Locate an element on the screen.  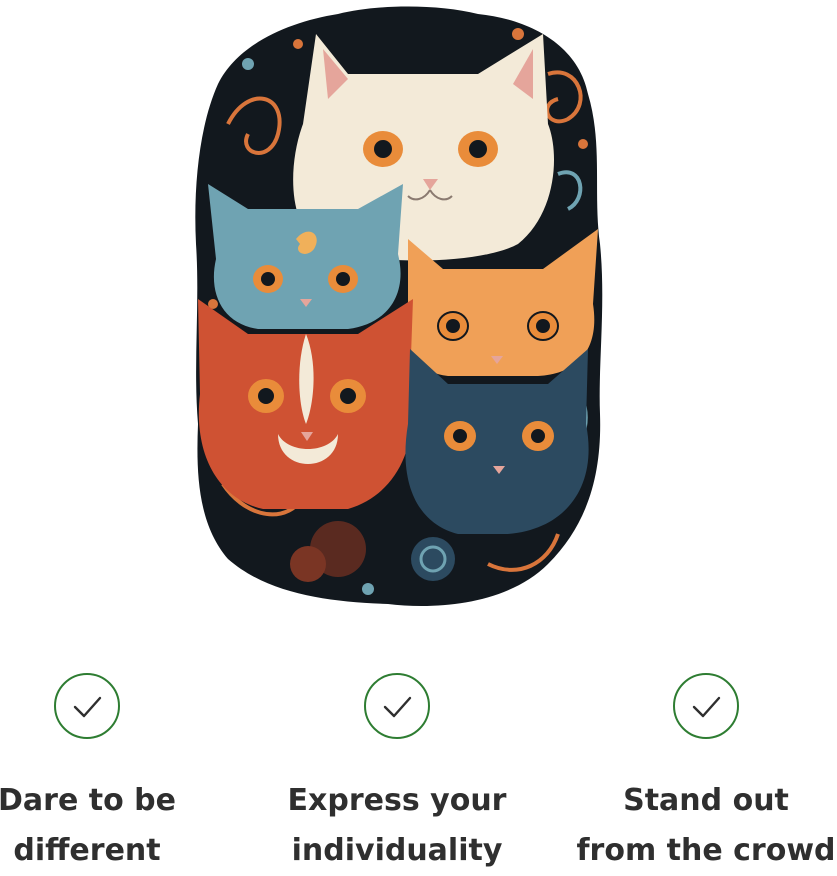
feature-dare-to-be-different: Dare to be different is located at coordinates (113, 774).